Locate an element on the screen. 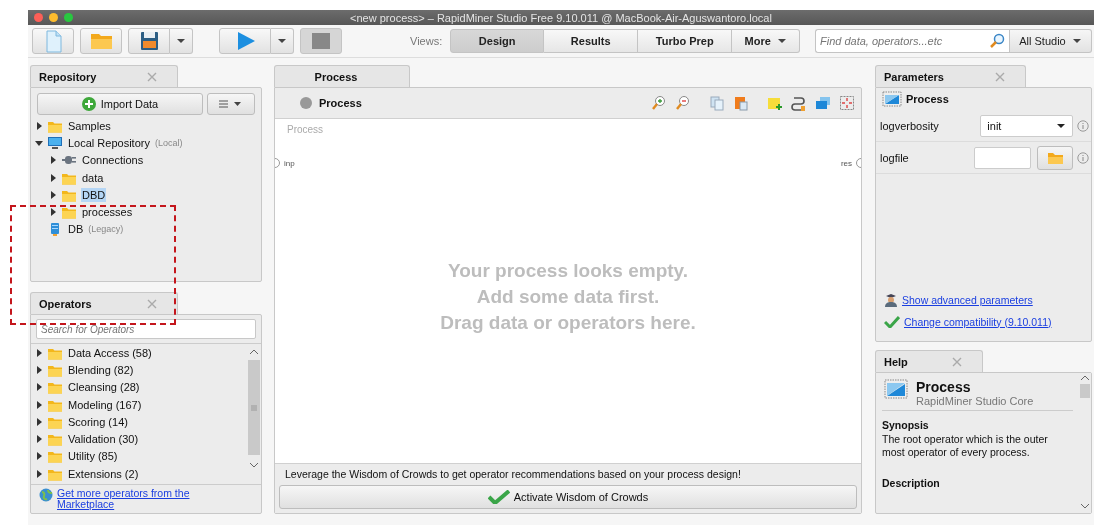 This screenshot has height=525, width=1094. panel-tab: Help is located at coordinates (929, 361).